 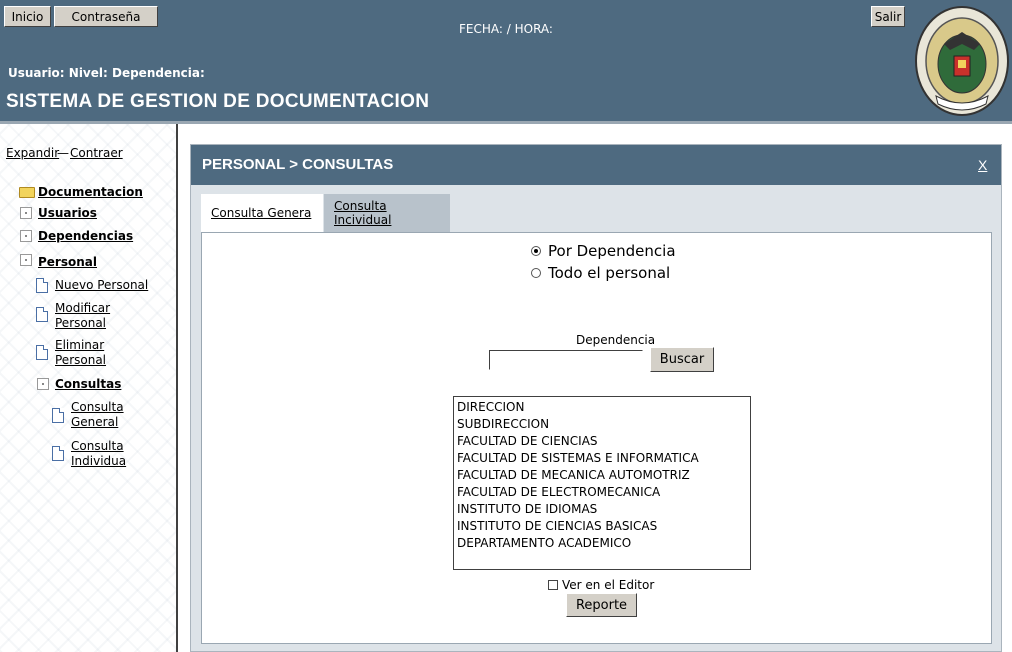 I want to click on list-item: DIRECCION, so click(x=602, y=407).